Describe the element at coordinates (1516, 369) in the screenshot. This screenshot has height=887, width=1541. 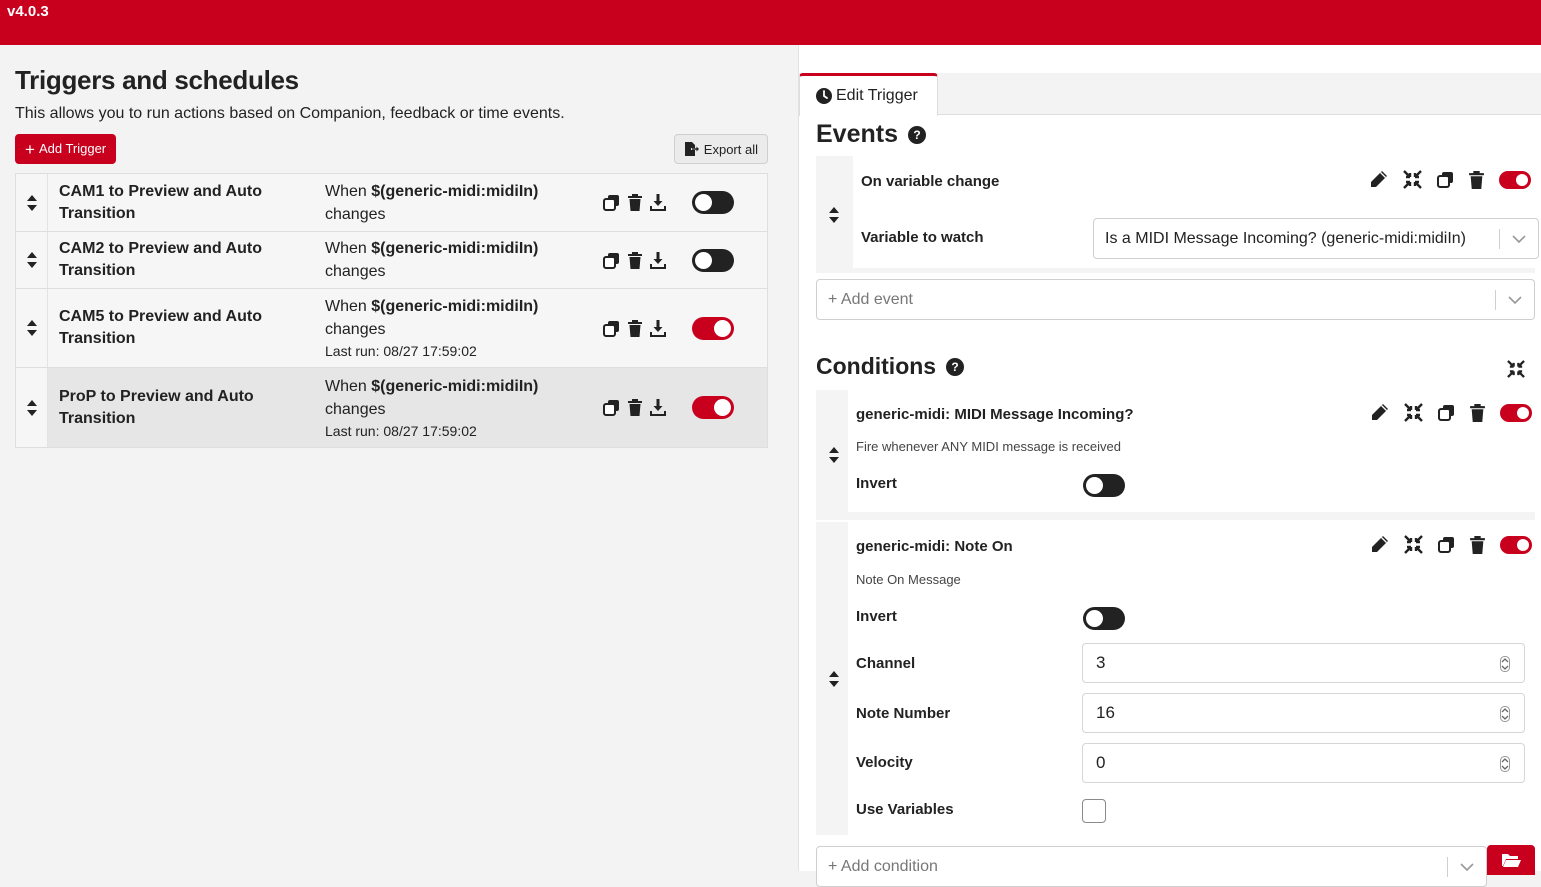
I see `collapse-all-icon` at that location.